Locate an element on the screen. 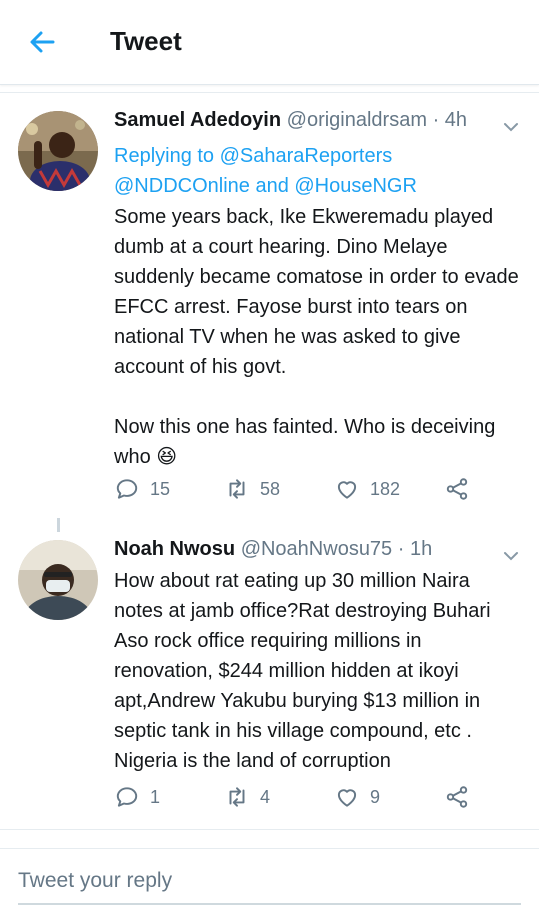 This screenshot has height=924, width=539. author-handle: @NoahNwosu75 is located at coordinates (317, 549).